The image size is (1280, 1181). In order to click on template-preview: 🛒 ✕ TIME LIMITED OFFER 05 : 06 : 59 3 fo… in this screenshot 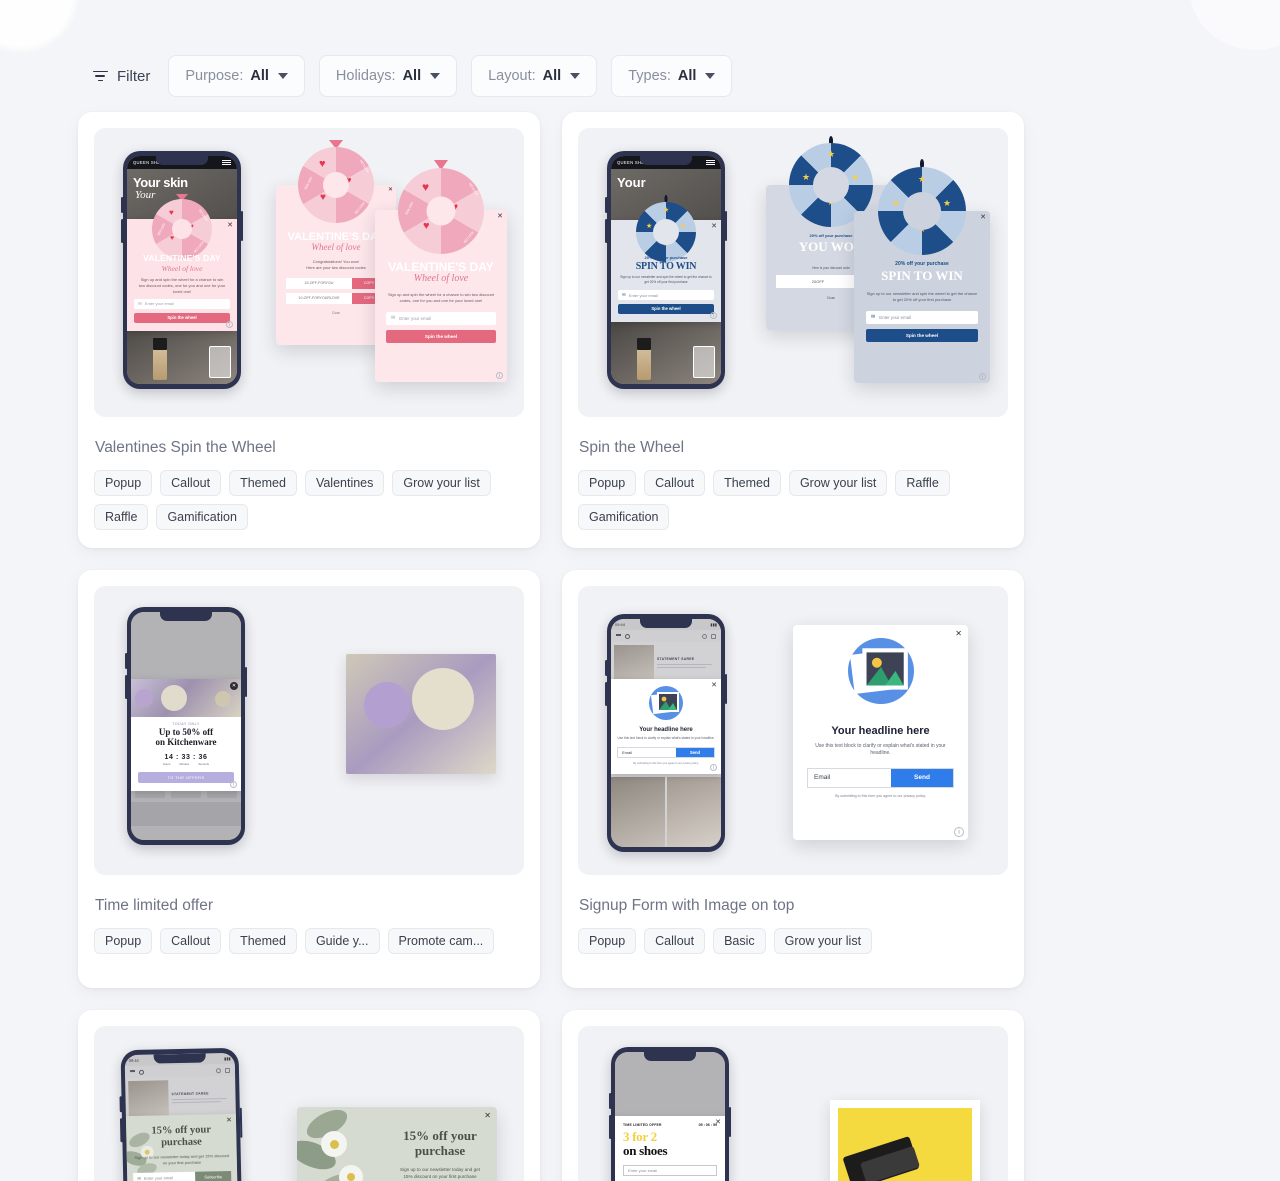, I will do `click(793, 1103)`.